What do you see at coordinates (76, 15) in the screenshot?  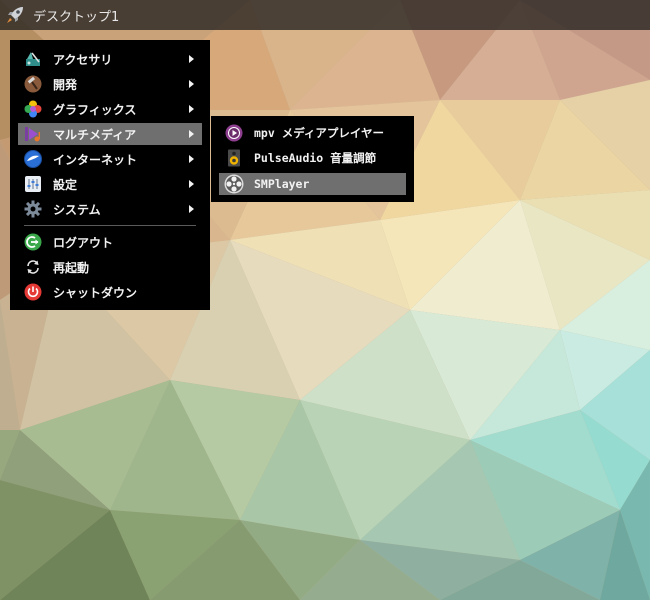 I see `desktop-name-label: デスクトップ1` at bounding box center [76, 15].